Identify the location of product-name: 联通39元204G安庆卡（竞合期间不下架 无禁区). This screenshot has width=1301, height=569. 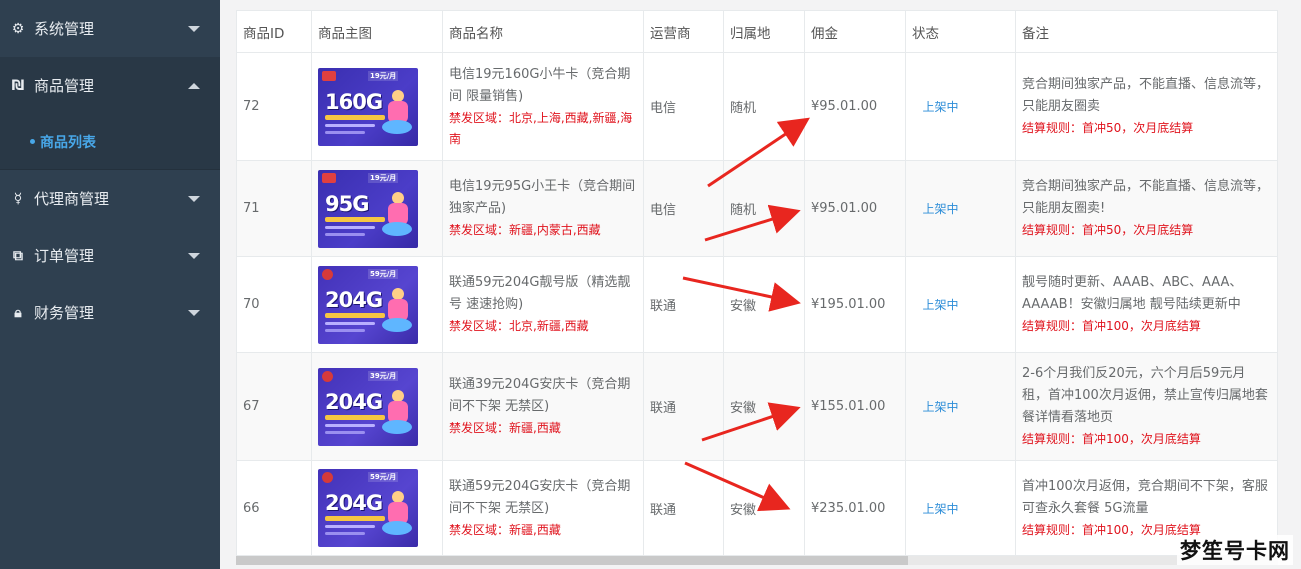
(540, 395).